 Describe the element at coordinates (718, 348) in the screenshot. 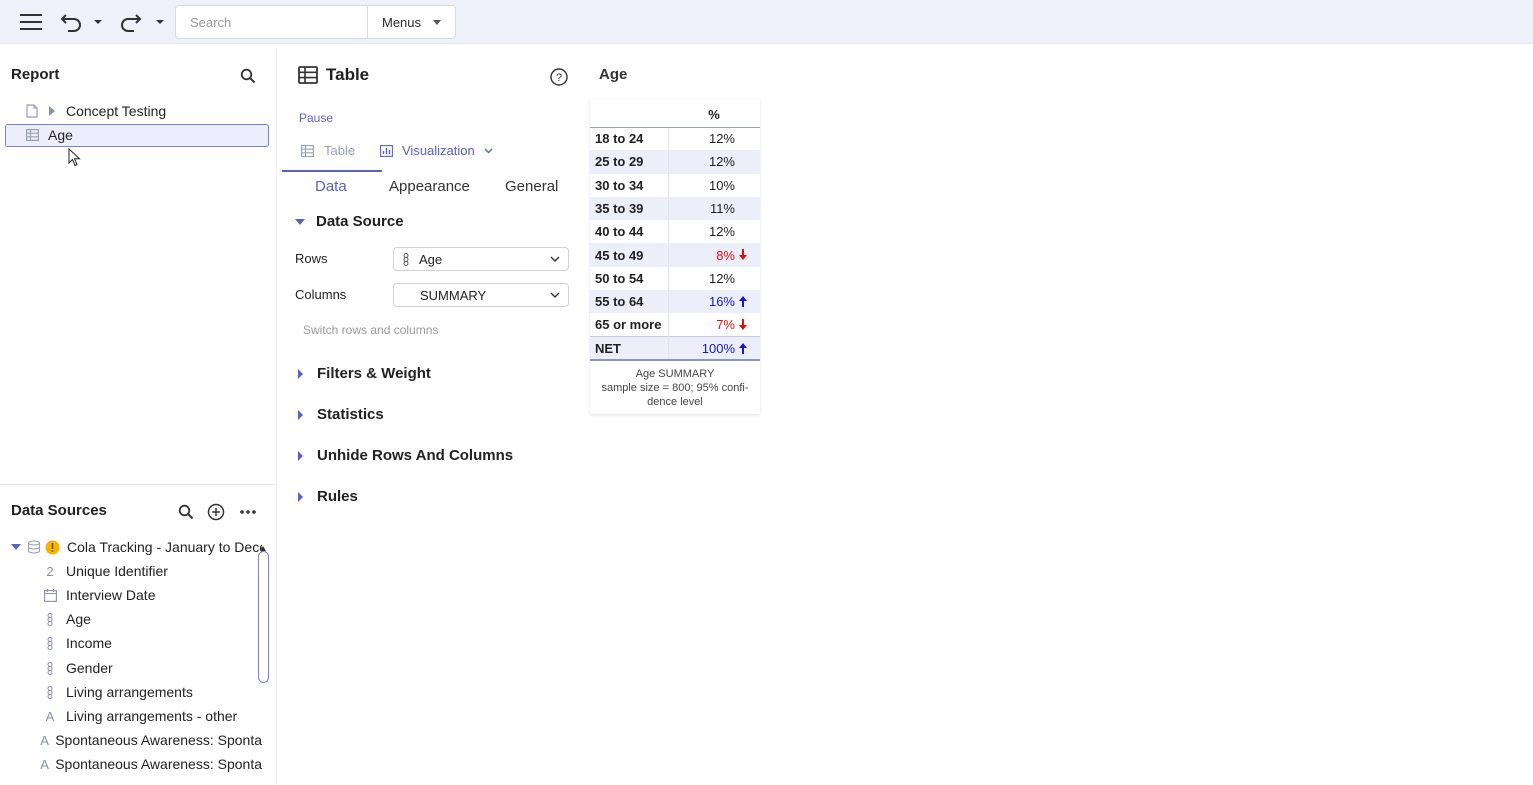

I see `cell-text: 100%` at that location.